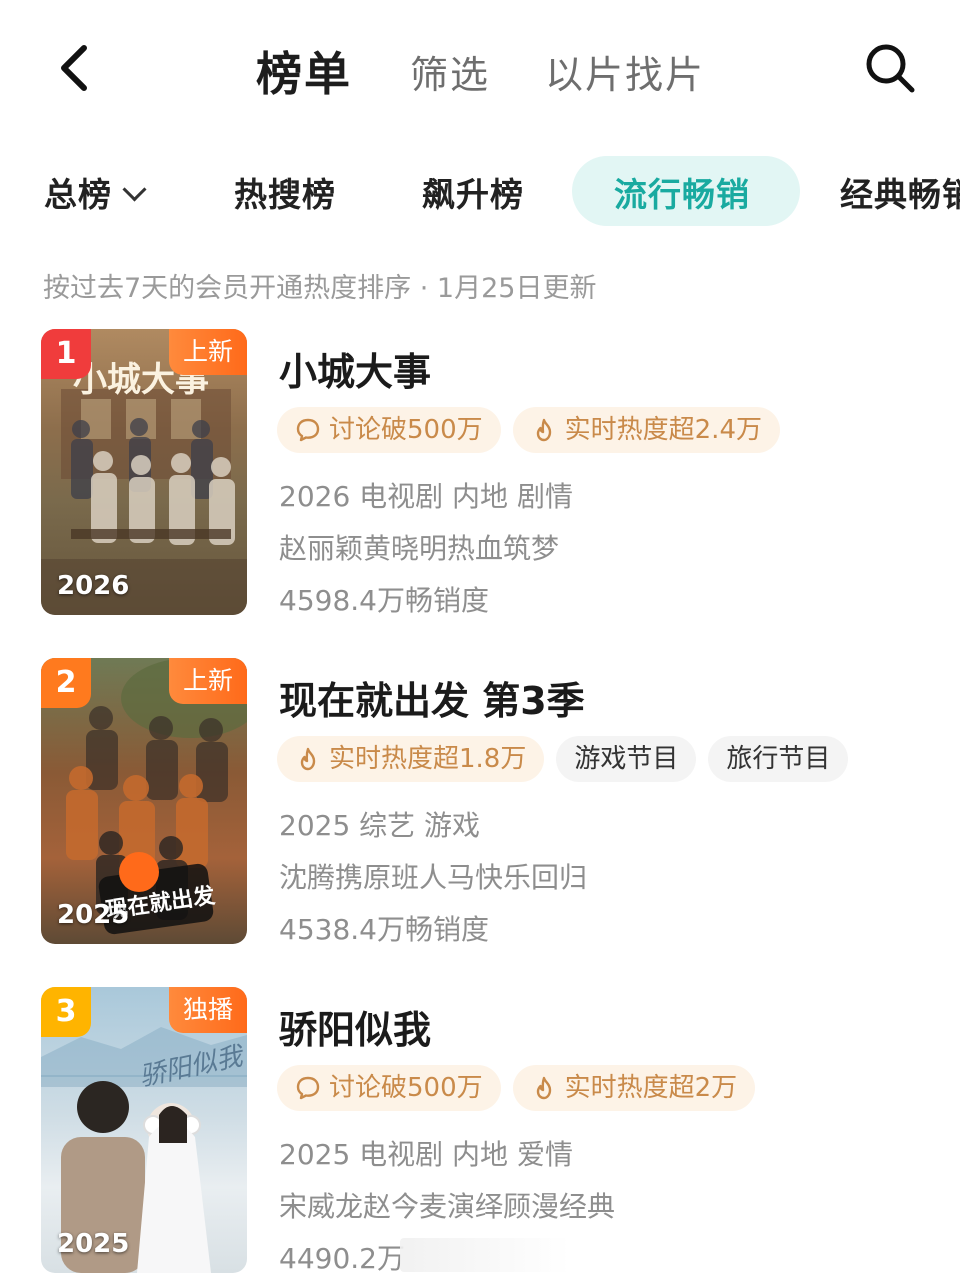  What do you see at coordinates (144, 1130) in the screenshot?
I see `poster: 骄阳似我 3 独播 2025` at bounding box center [144, 1130].